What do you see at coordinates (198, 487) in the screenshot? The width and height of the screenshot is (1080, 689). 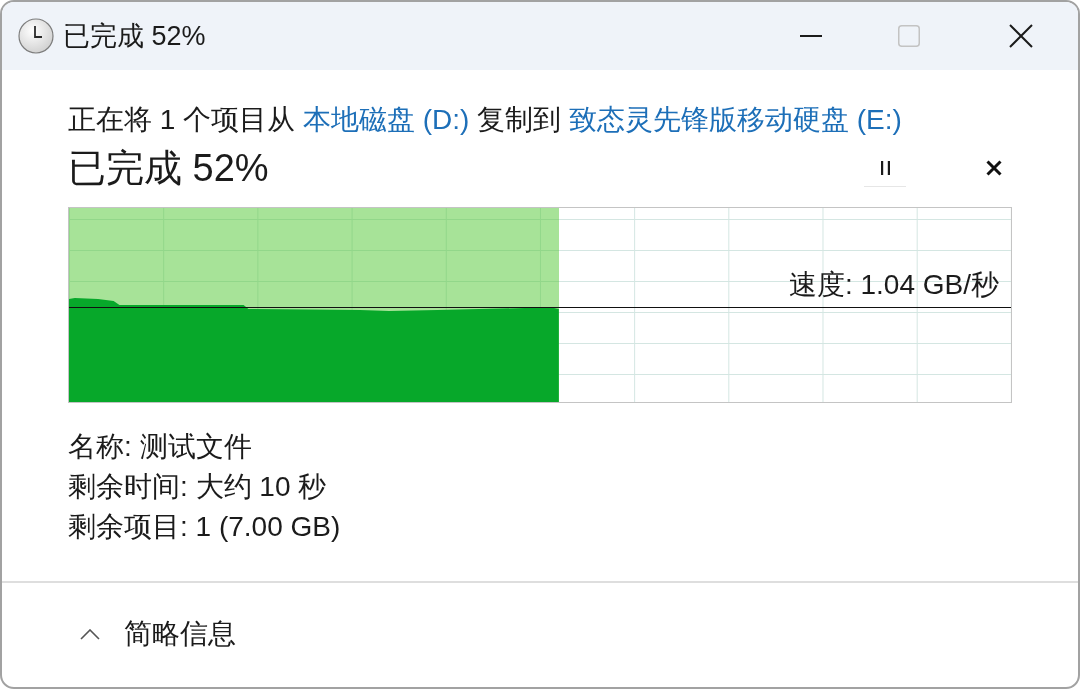 I see `detail-text: 剩余时间: 大约 10 秒` at bounding box center [198, 487].